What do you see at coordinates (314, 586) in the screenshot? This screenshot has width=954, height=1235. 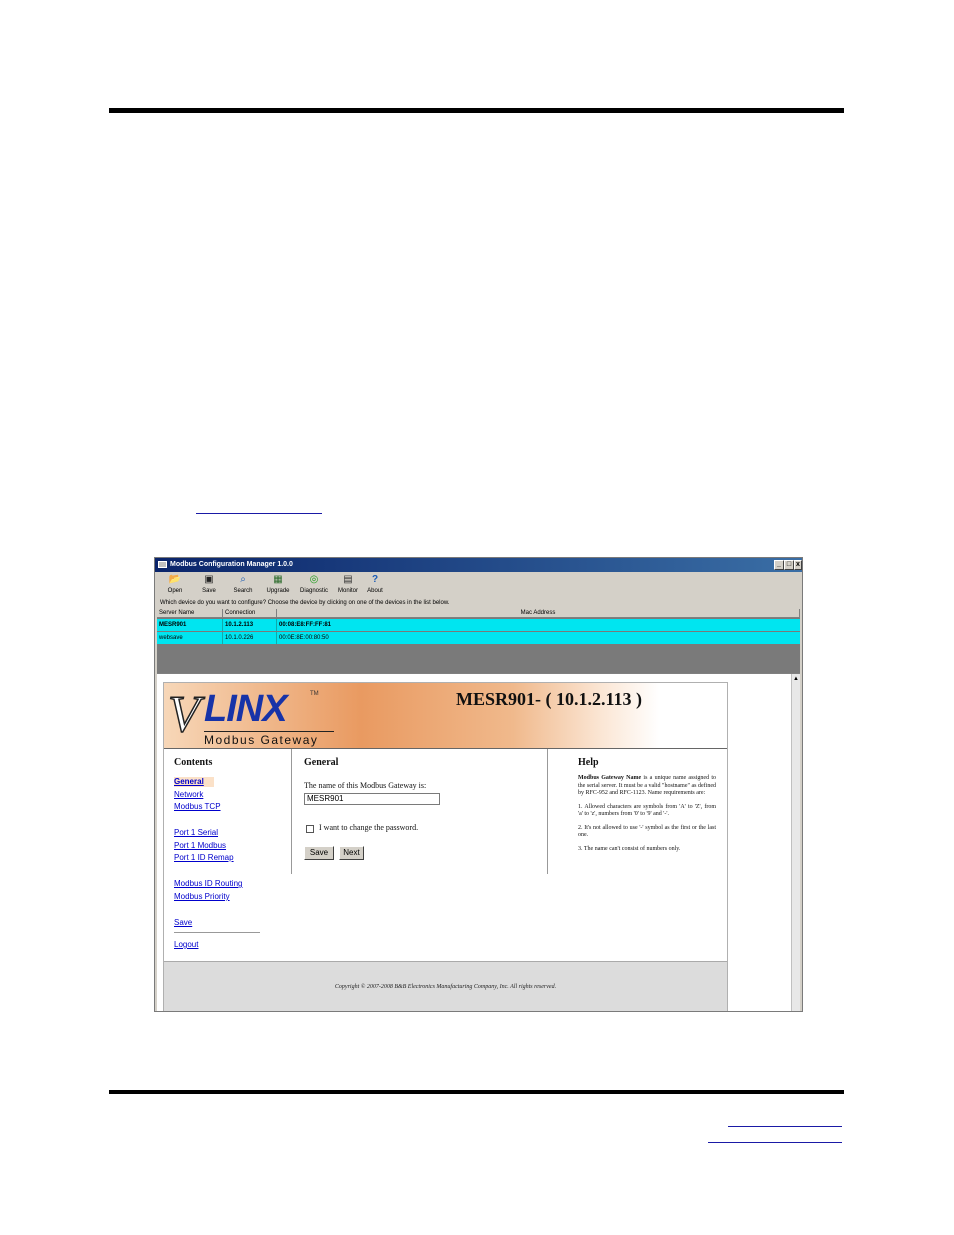 I see `diagnostic-button: ◎ Diagnostic` at bounding box center [314, 586].